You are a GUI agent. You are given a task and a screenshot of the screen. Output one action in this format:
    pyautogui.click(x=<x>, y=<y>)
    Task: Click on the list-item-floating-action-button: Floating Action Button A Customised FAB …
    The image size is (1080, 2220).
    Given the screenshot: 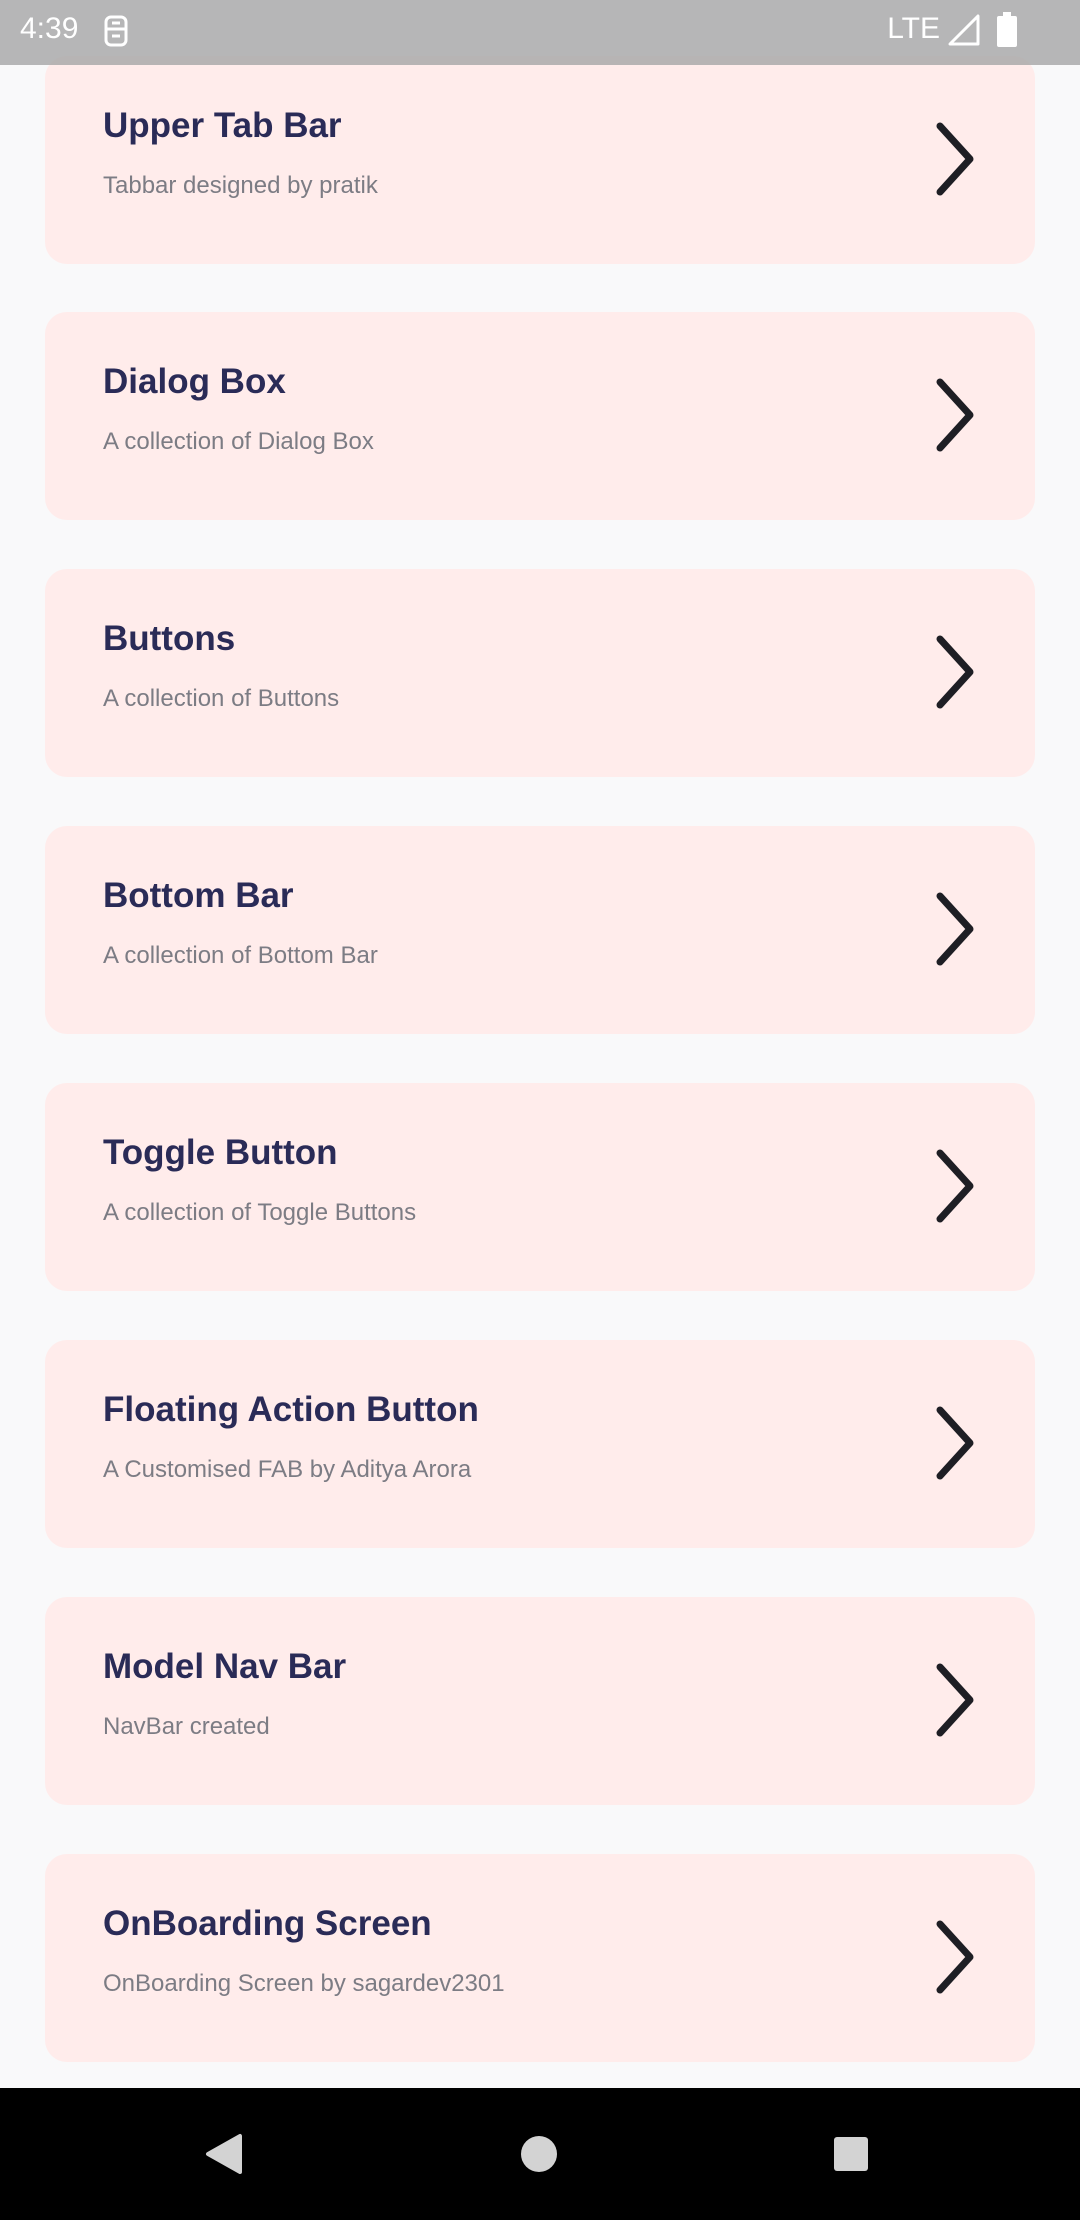 What is the action you would take?
    pyautogui.click(x=540, y=1444)
    